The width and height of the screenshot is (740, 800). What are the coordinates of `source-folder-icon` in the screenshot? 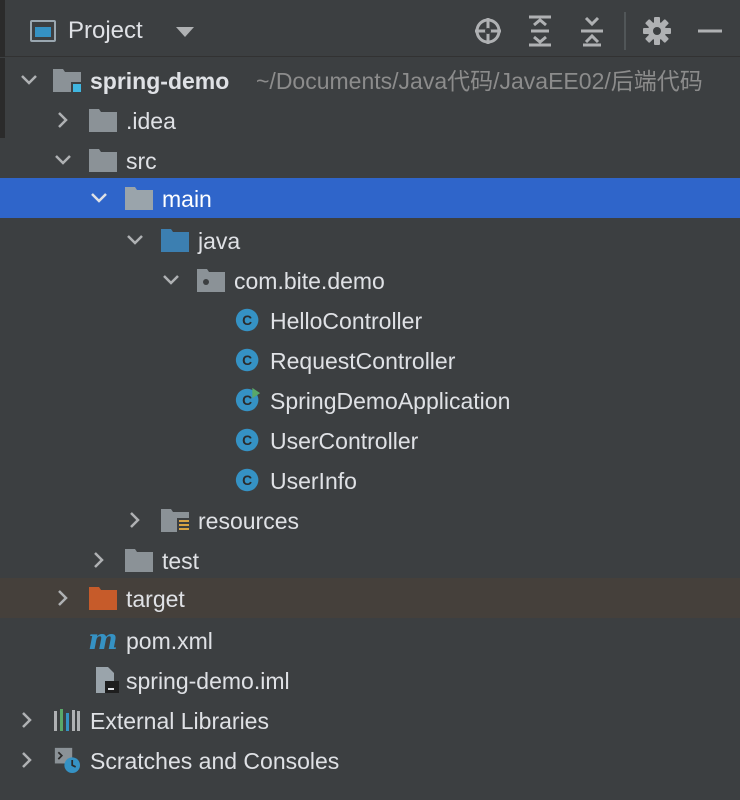 It's located at (175, 240).